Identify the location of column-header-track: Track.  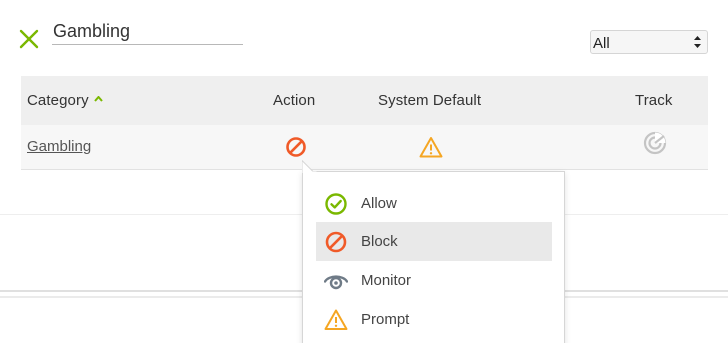
(654, 100).